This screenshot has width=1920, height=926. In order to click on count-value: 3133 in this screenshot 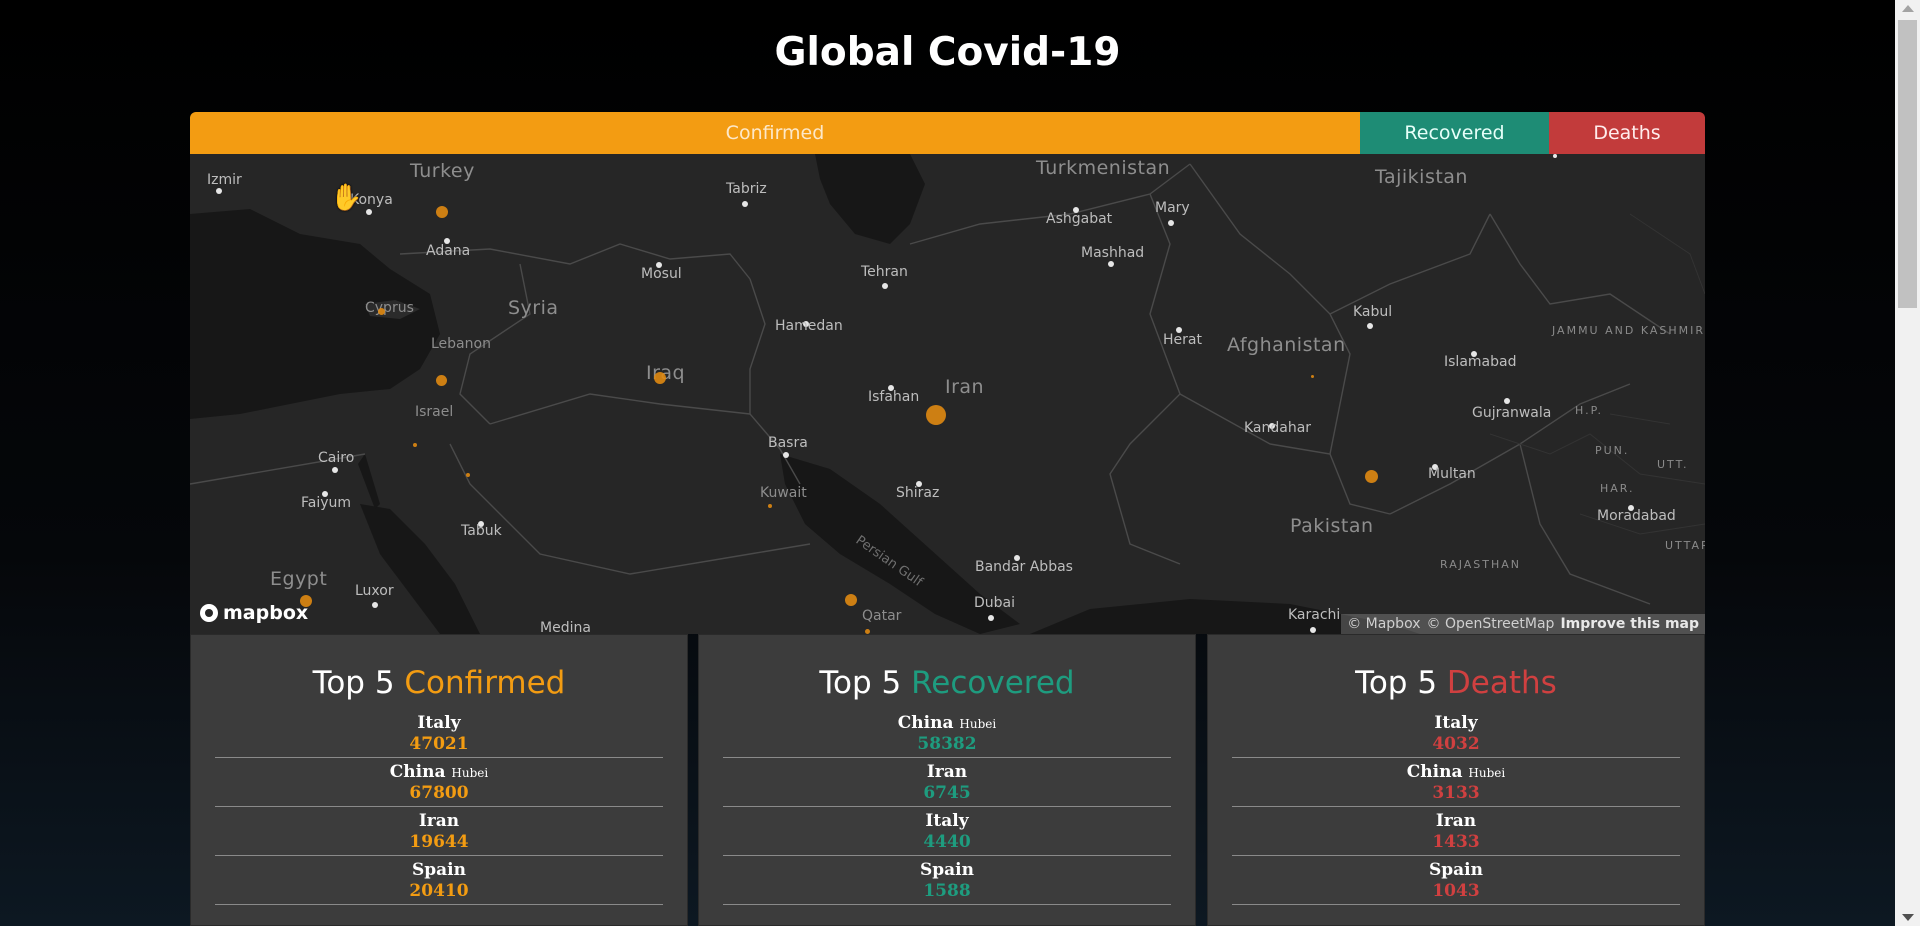, I will do `click(1456, 793)`.